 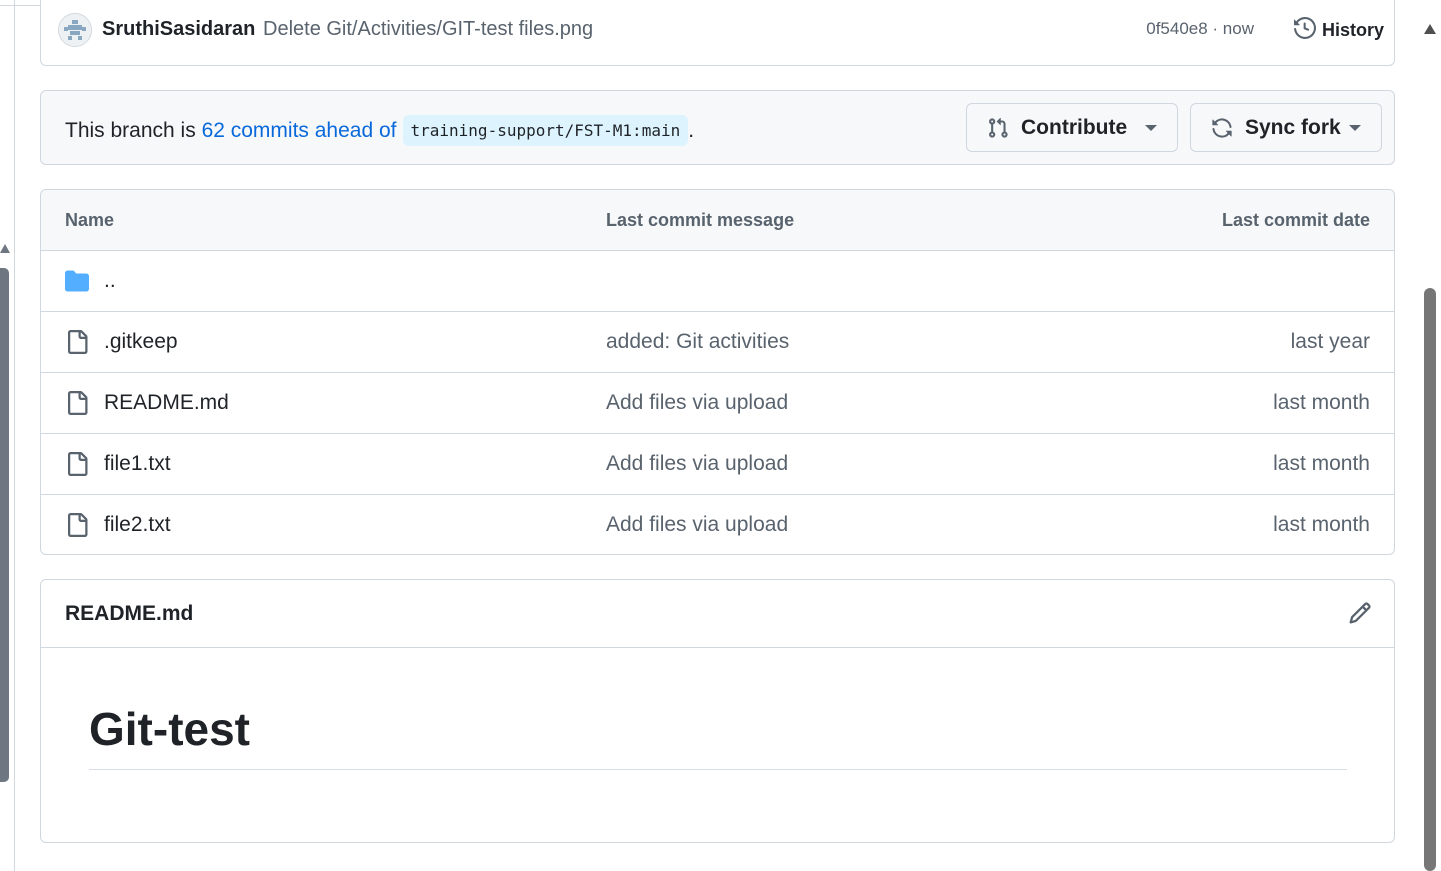 I want to click on avatar, so click(x=75, y=30).